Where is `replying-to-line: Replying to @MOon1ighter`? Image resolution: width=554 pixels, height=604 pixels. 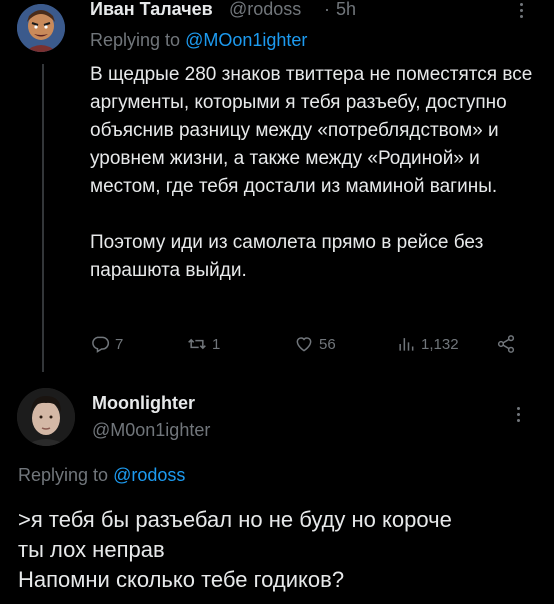 replying-to-line: Replying to @MOon1ighter is located at coordinates (198, 40).